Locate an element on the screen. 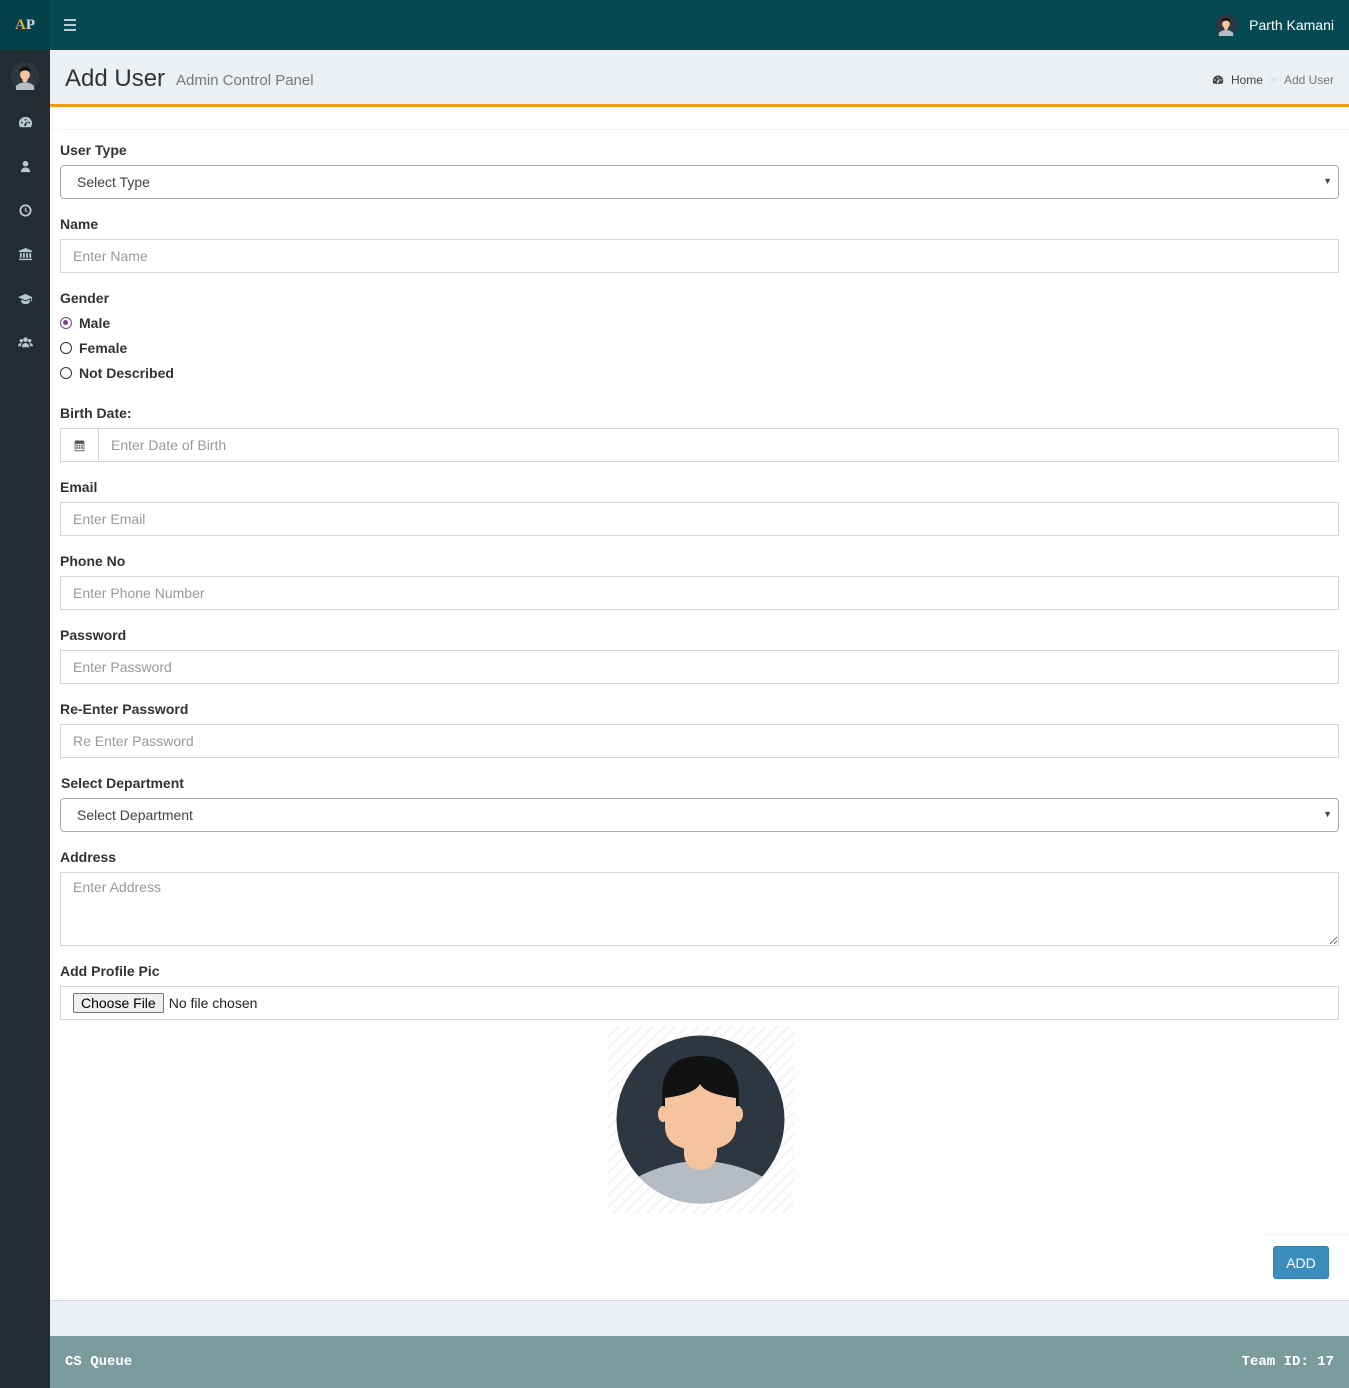 The image size is (1349, 1388). menu-toggle-icon is located at coordinates (71, 25).